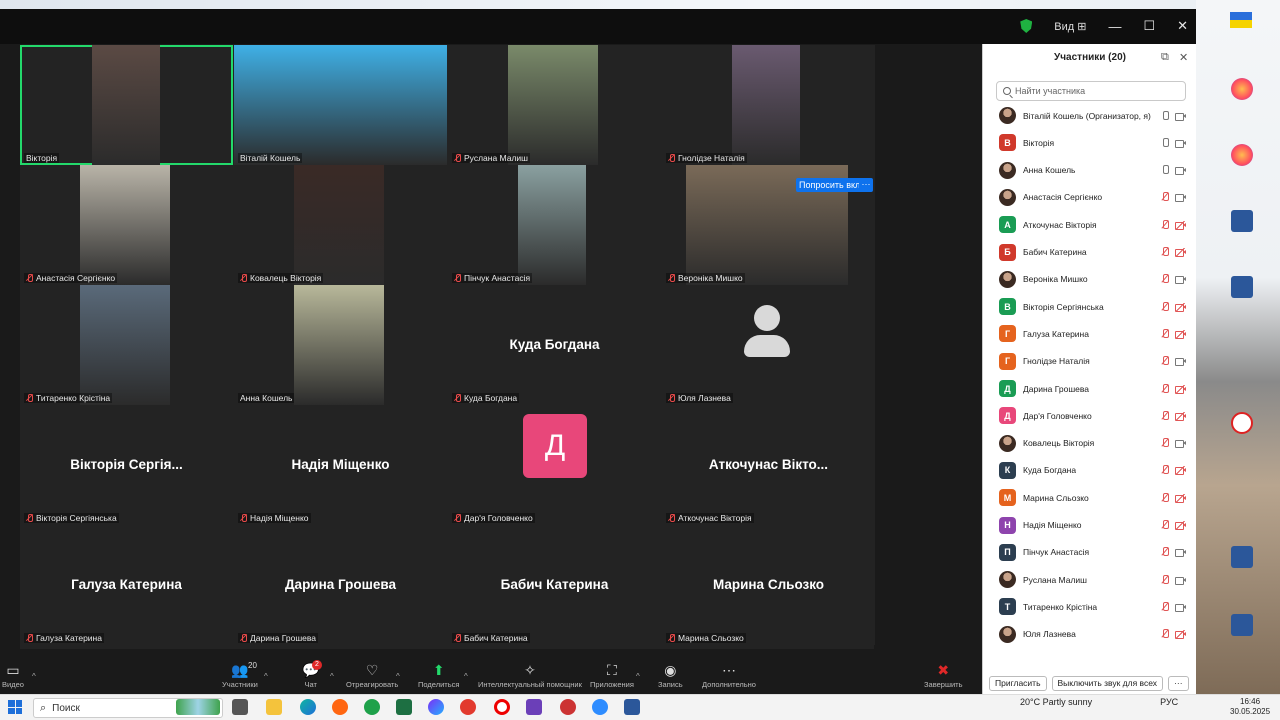  I want to click on search-highlight-icon, so click(198, 707).